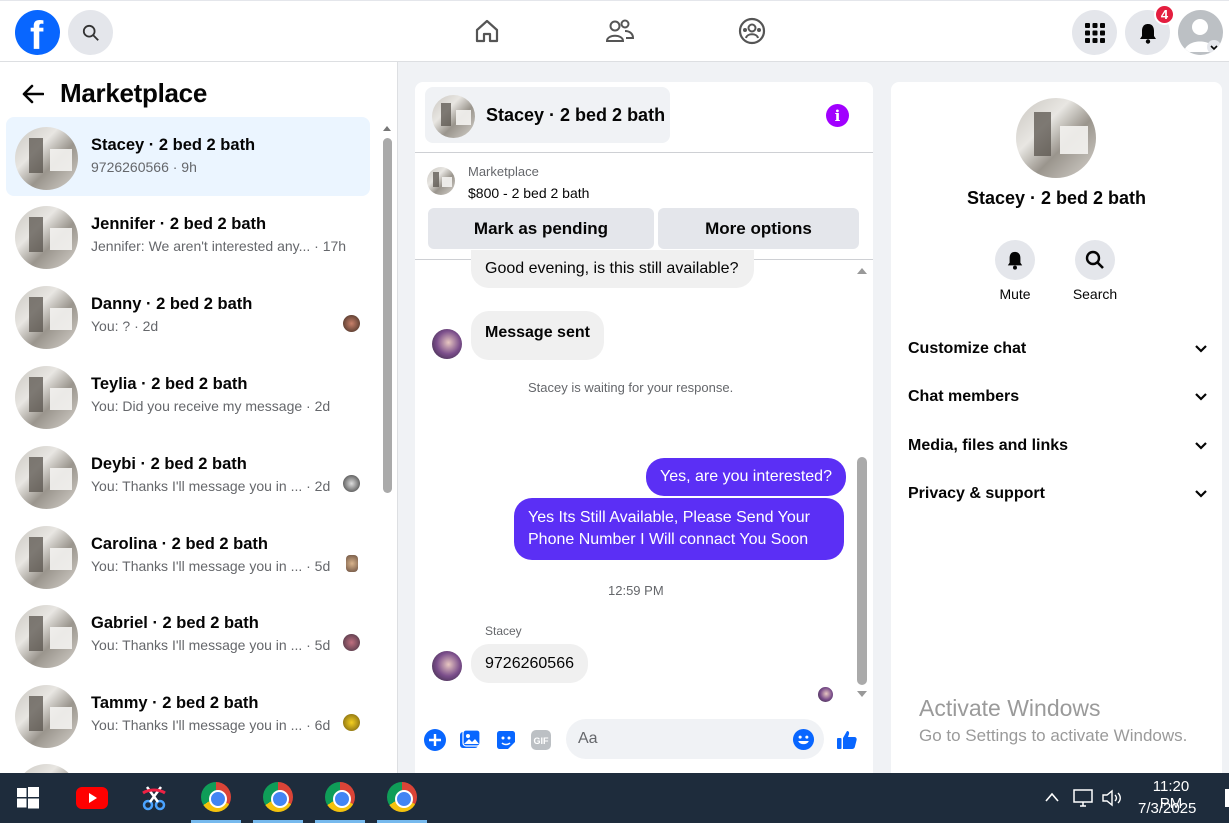  I want to click on message-input-box, so click(695, 739).